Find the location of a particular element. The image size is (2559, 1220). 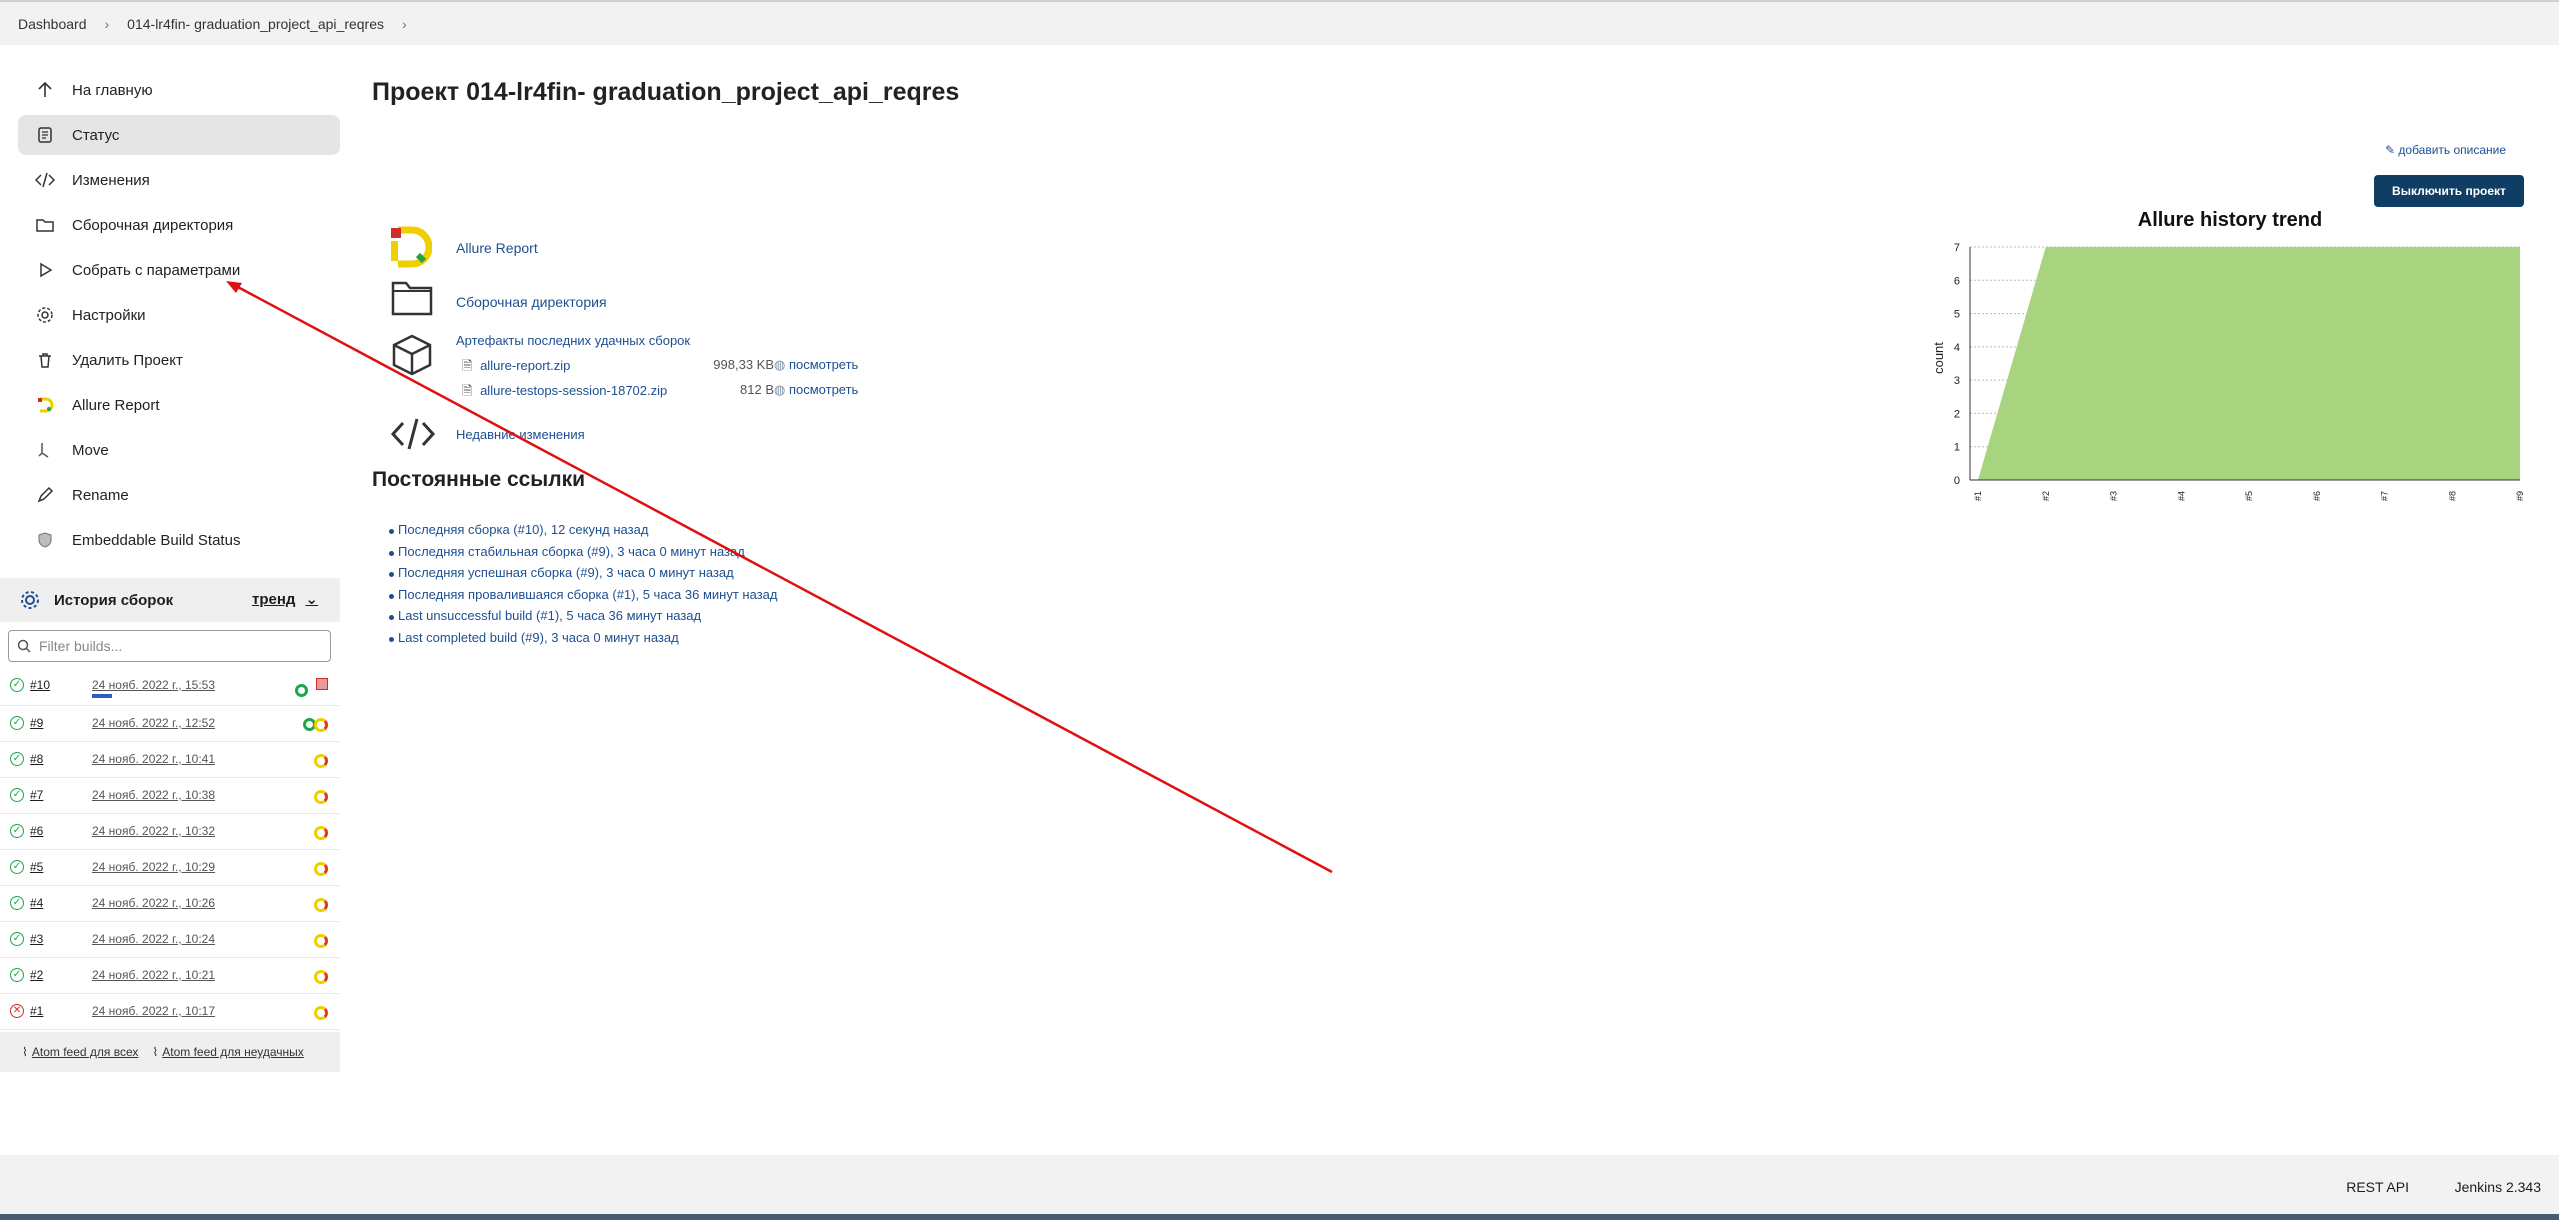

footer: REST API Jenkins 2.343 is located at coordinates (1279, 1187).